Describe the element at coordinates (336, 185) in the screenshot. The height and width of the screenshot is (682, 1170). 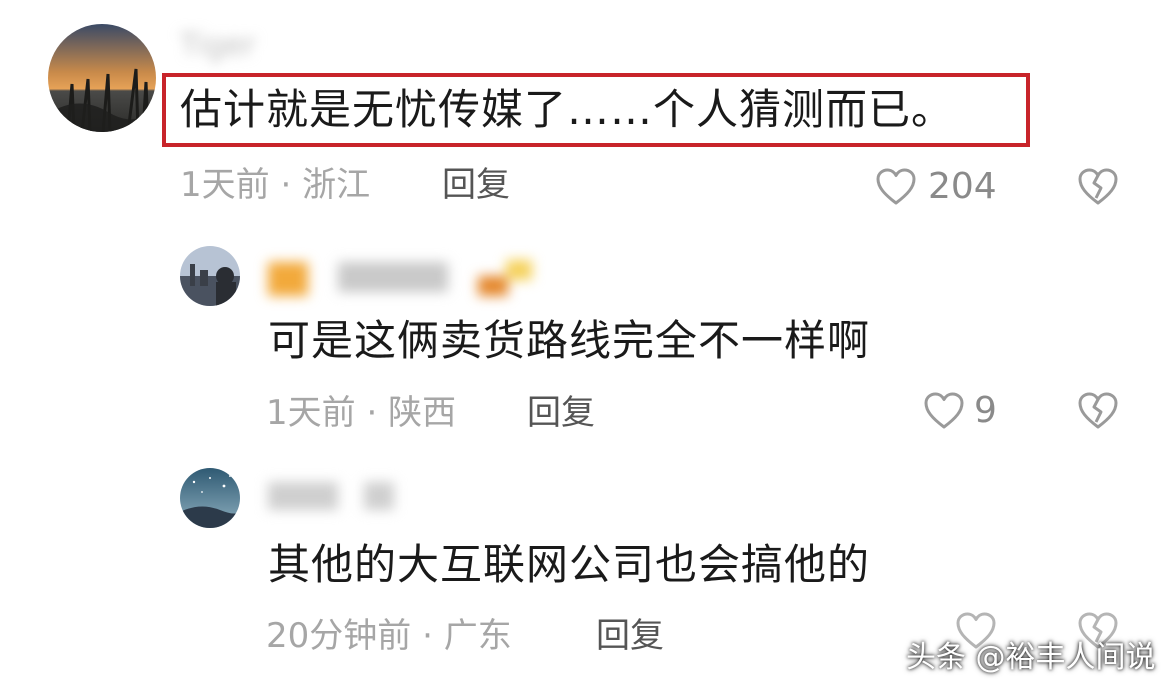
I see `location: 浙江` at that location.